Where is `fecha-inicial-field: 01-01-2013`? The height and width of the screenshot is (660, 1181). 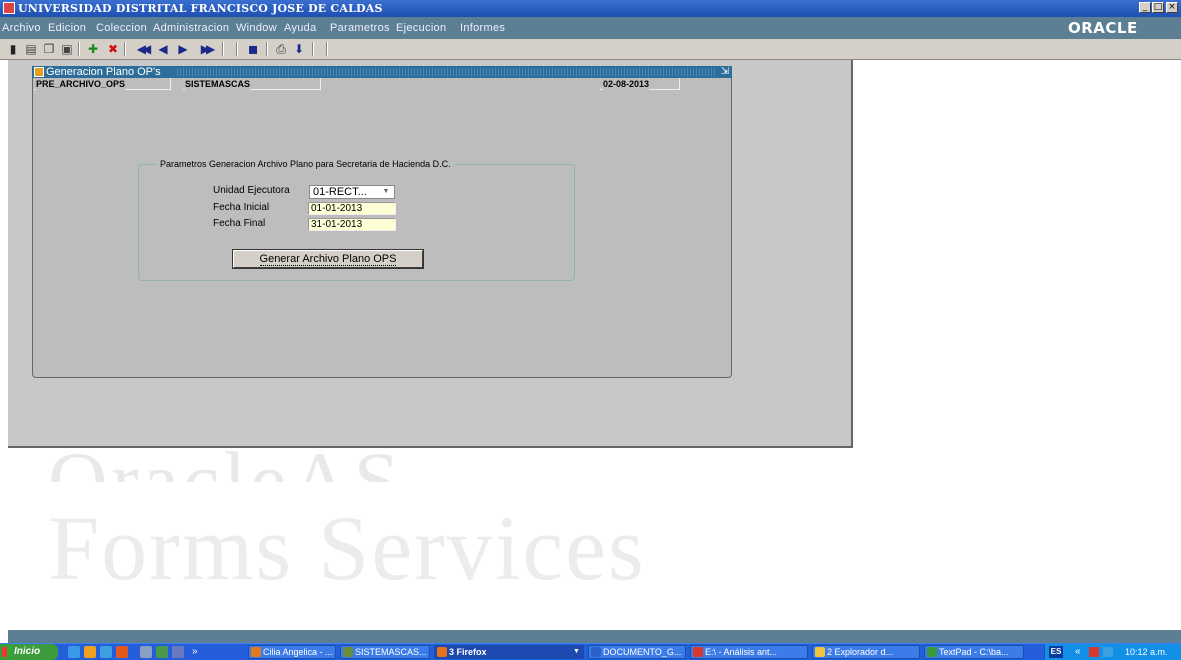 fecha-inicial-field: 01-01-2013 is located at coordinates (352, 208).